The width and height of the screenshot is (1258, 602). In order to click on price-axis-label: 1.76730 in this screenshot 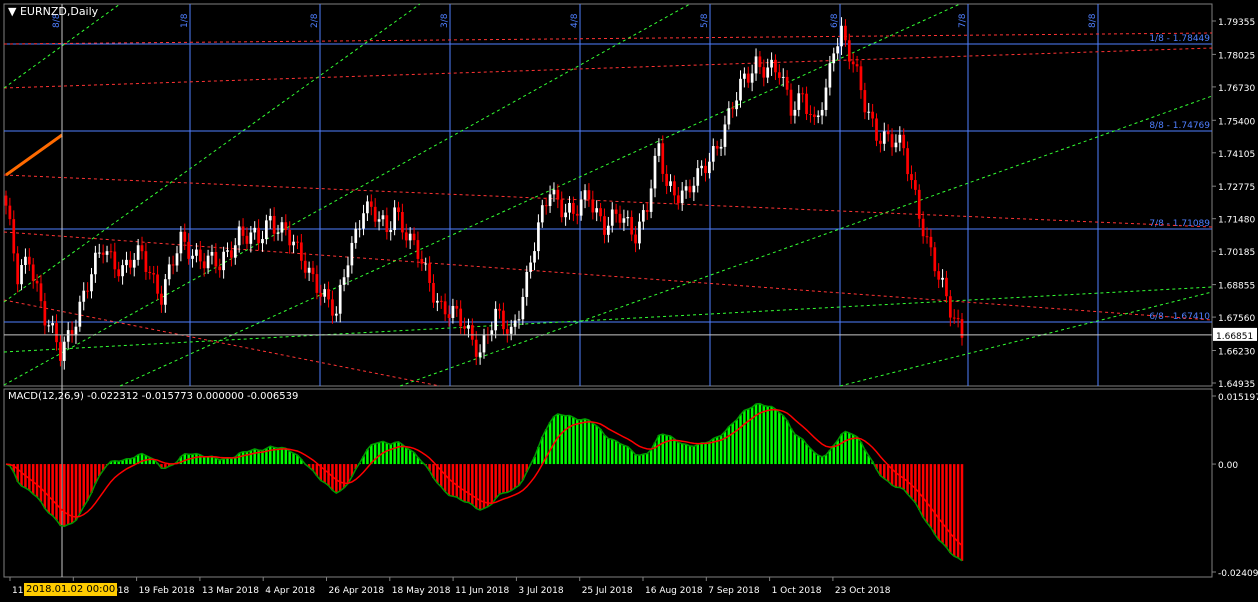, I will do `click(1236, 89)`.